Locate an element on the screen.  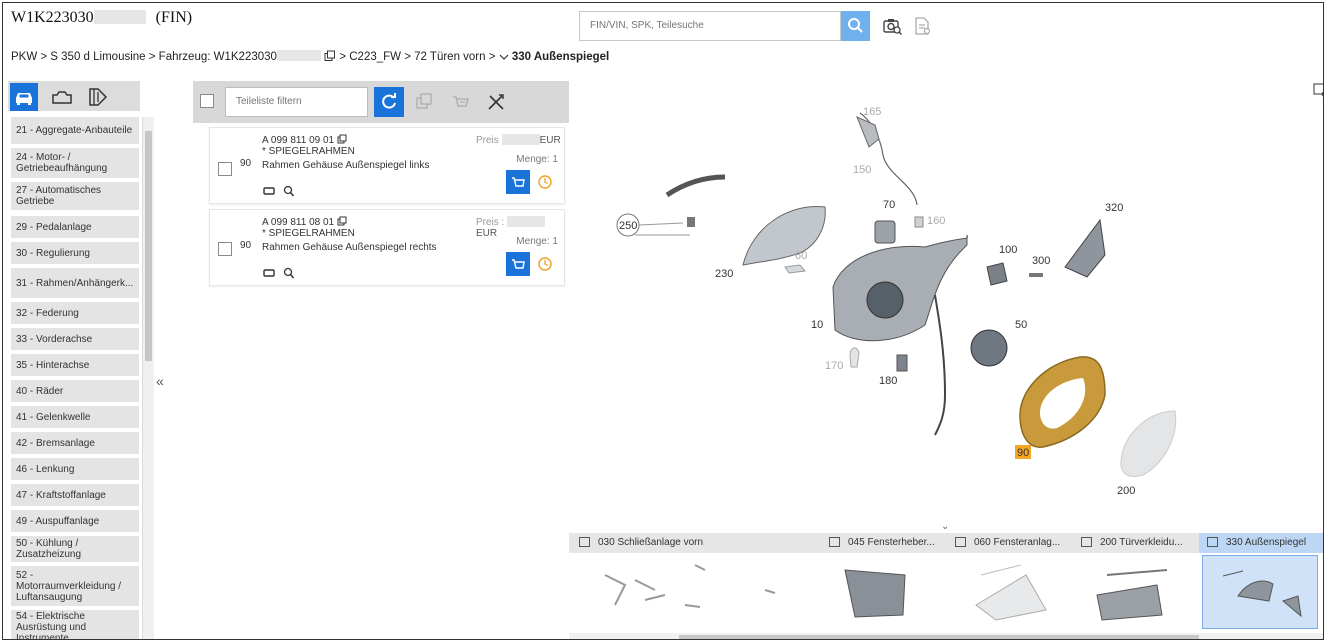
clip-part is located at coordinates (795, 269).